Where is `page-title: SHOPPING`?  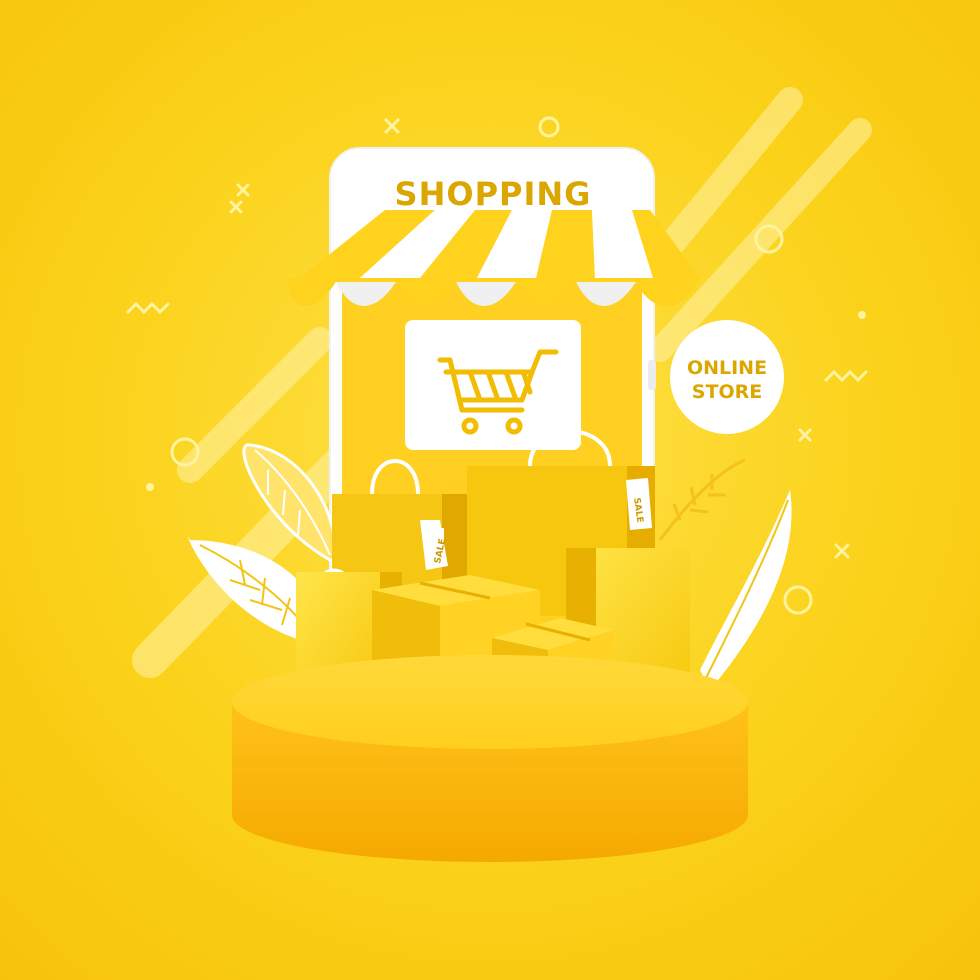 page-title: SHOPPING is located at coordinates (493, 194).